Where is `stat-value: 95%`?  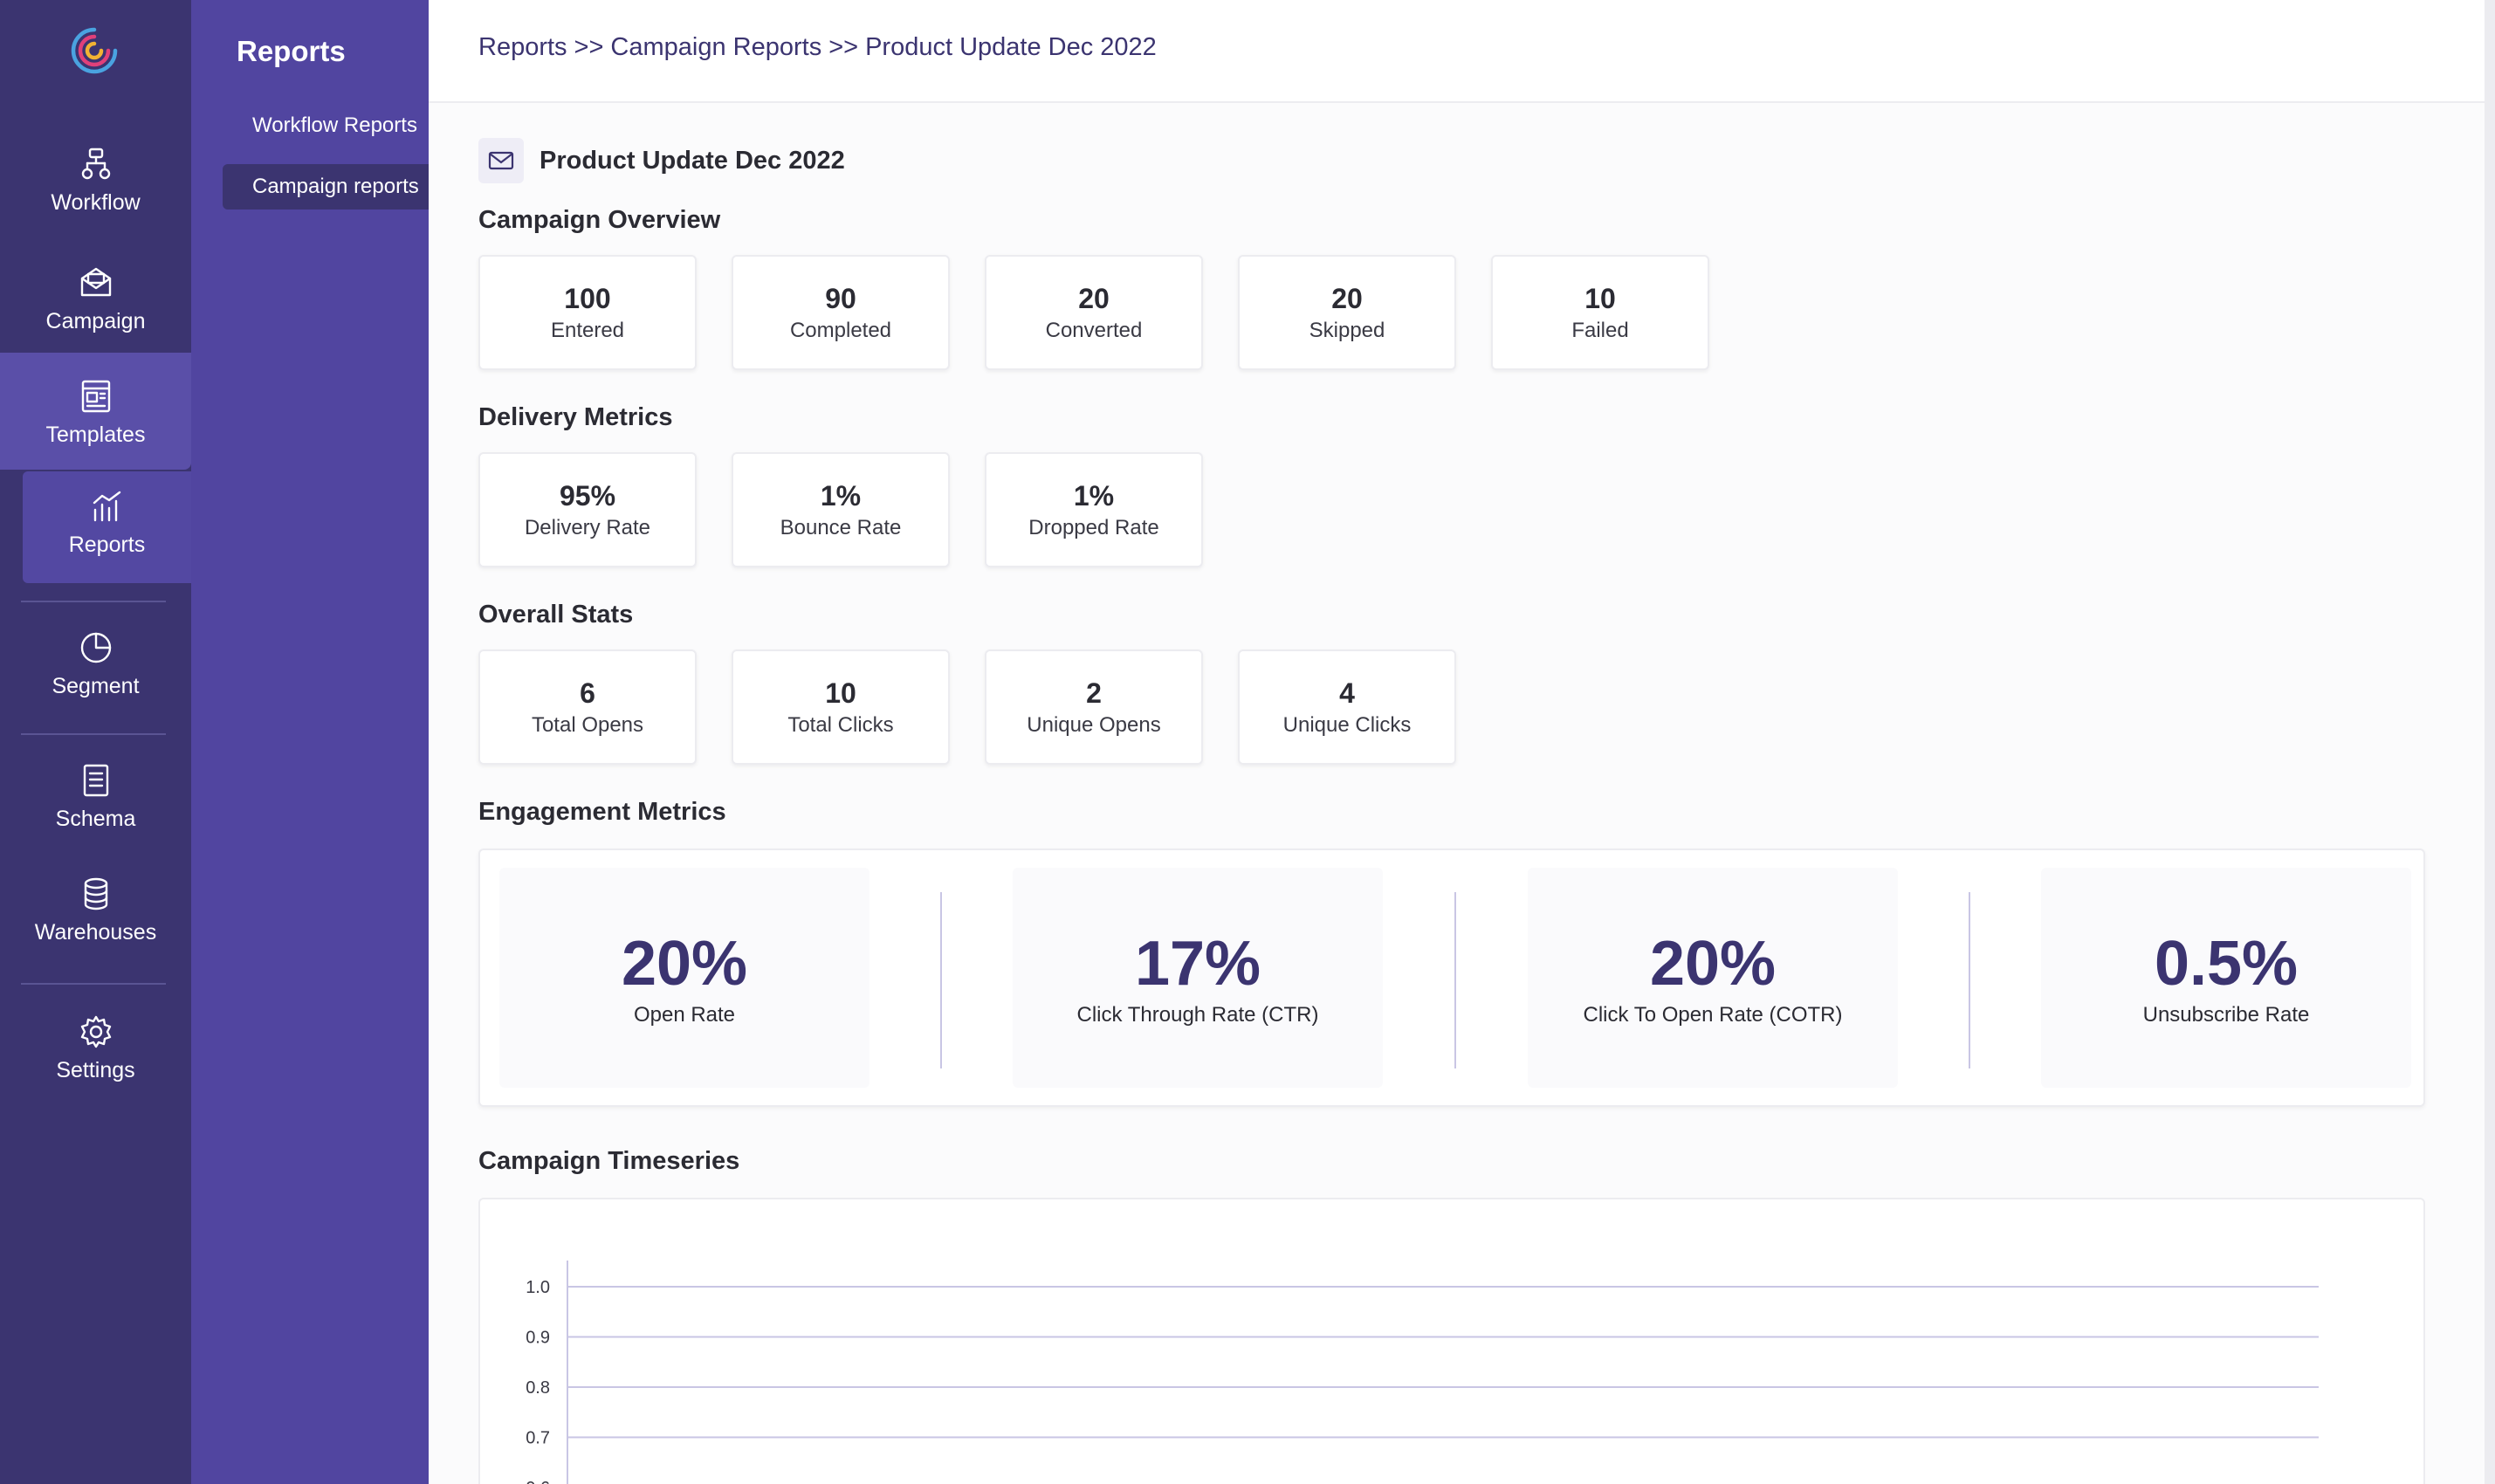
stat-value: 95% is located at coordinates (587, 495).